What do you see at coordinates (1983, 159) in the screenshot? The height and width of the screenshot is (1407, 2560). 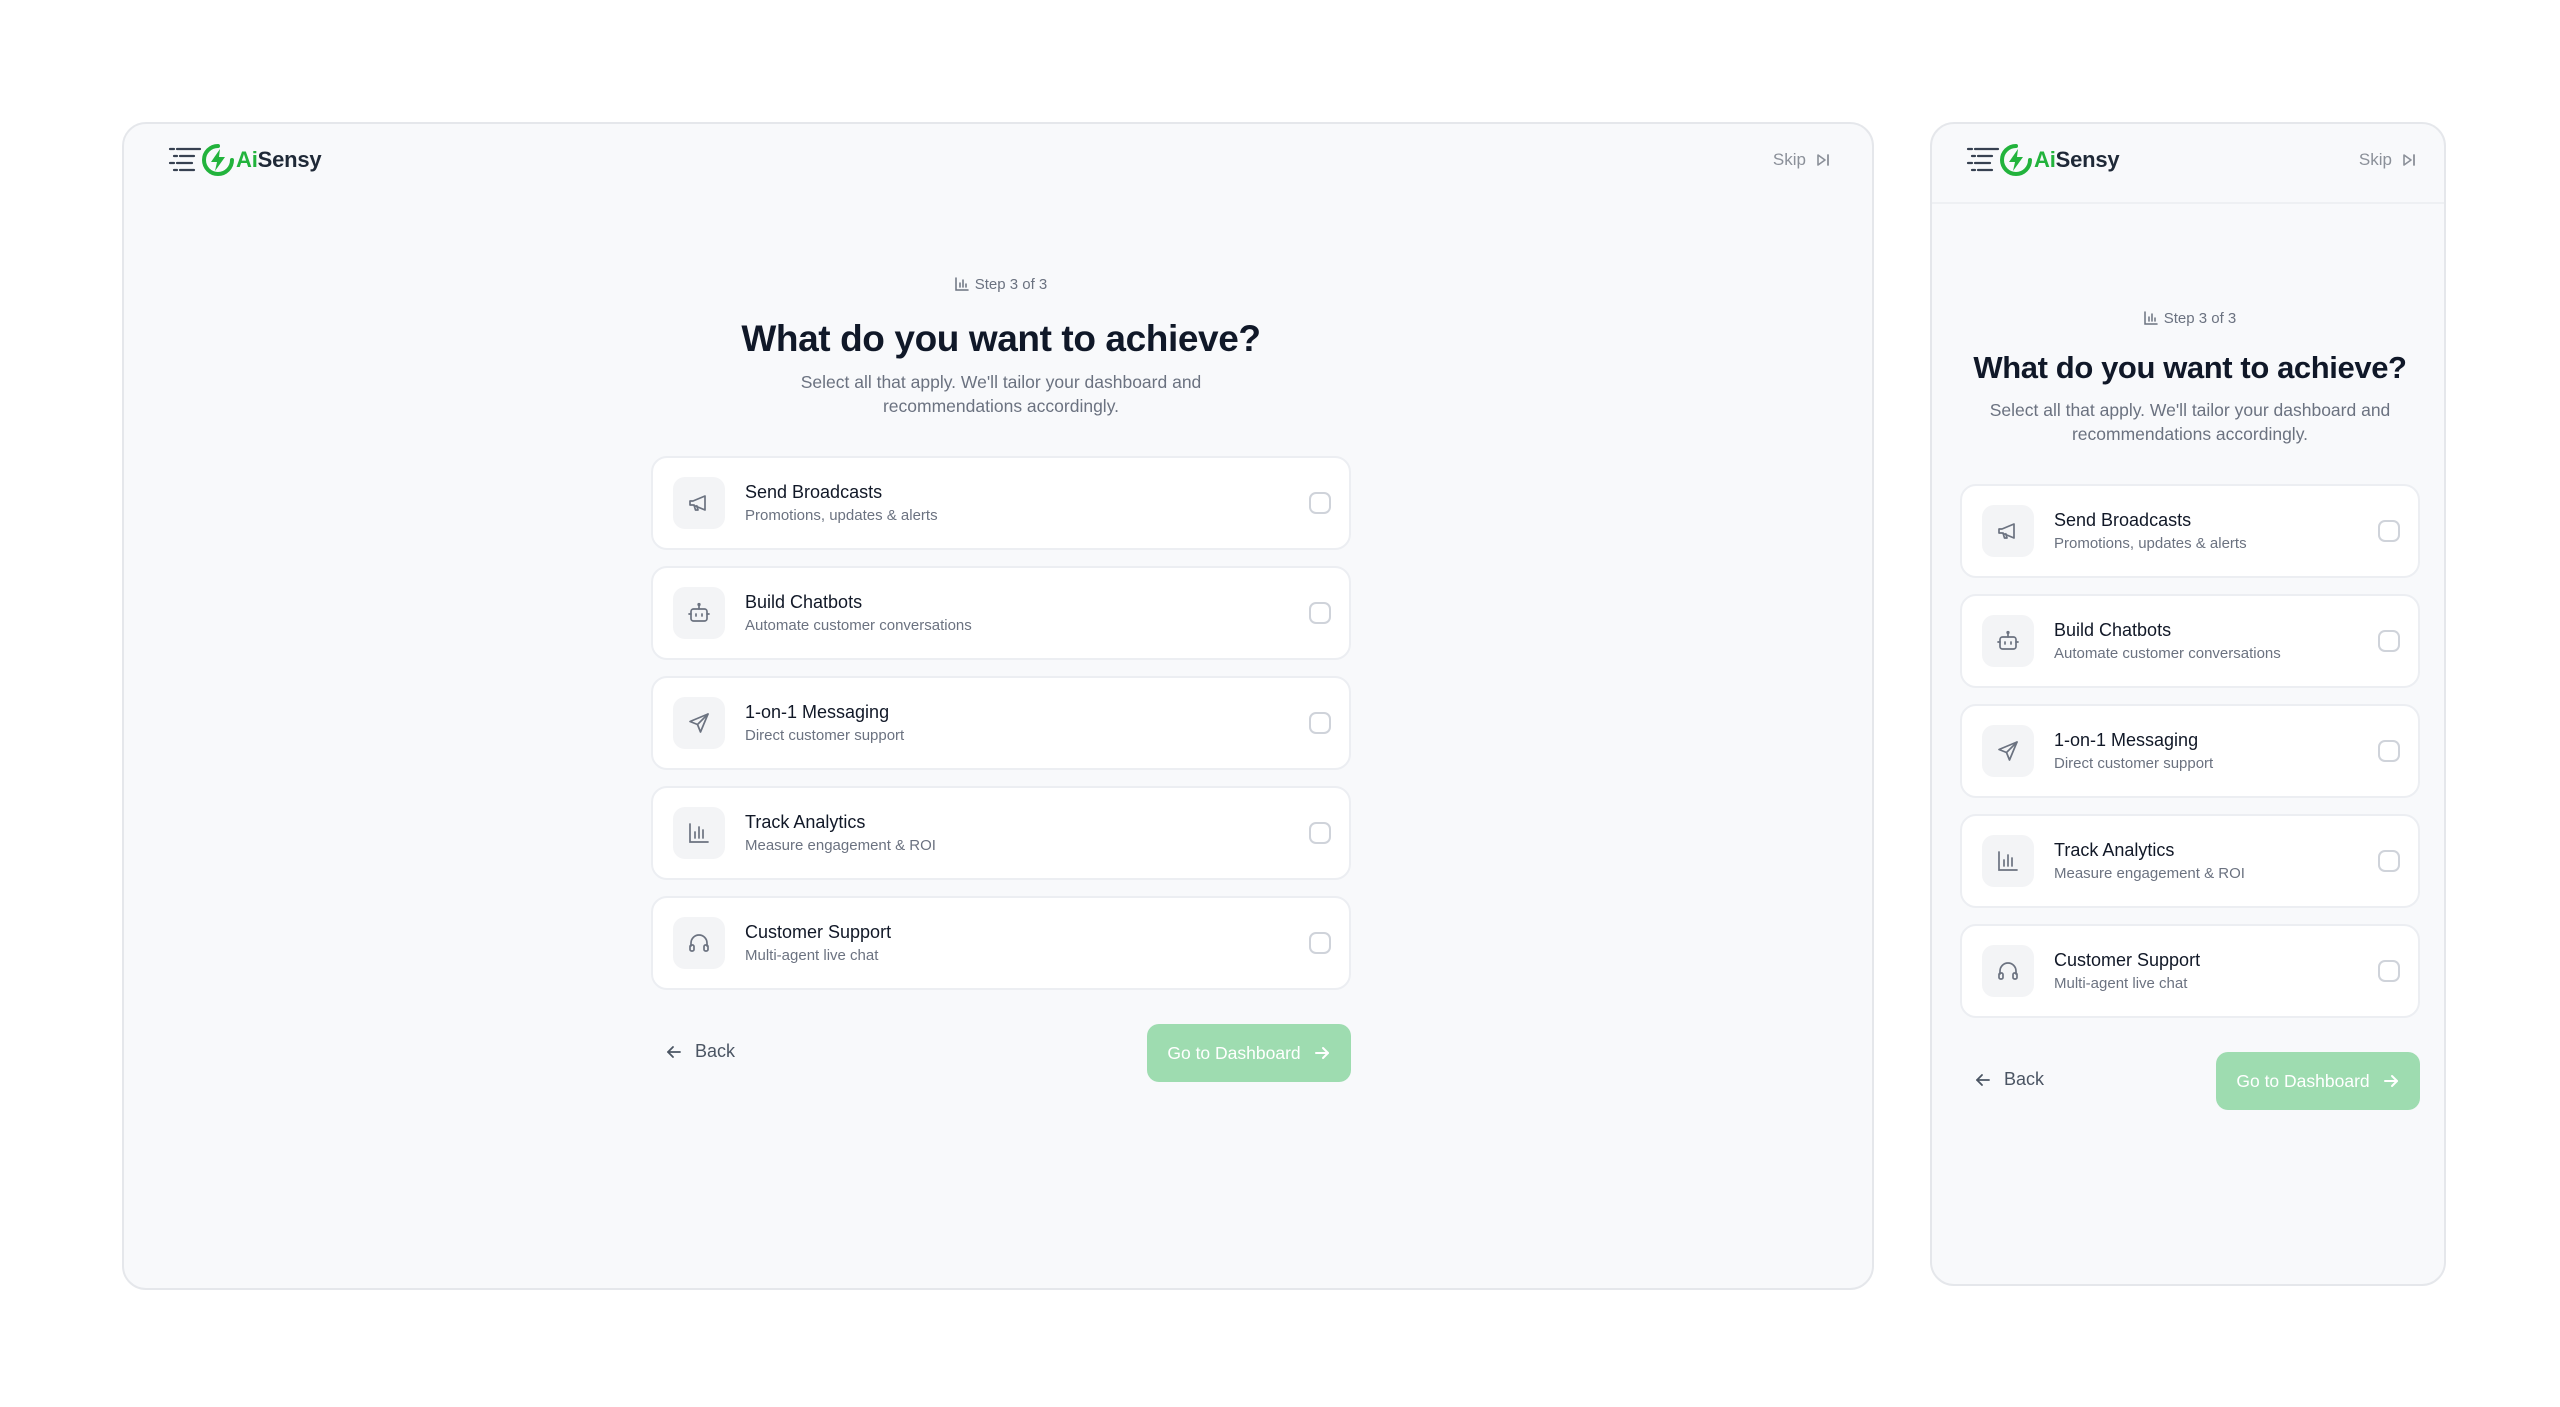 I see `logo-lines-icon` at bounding box center [1983, 159].